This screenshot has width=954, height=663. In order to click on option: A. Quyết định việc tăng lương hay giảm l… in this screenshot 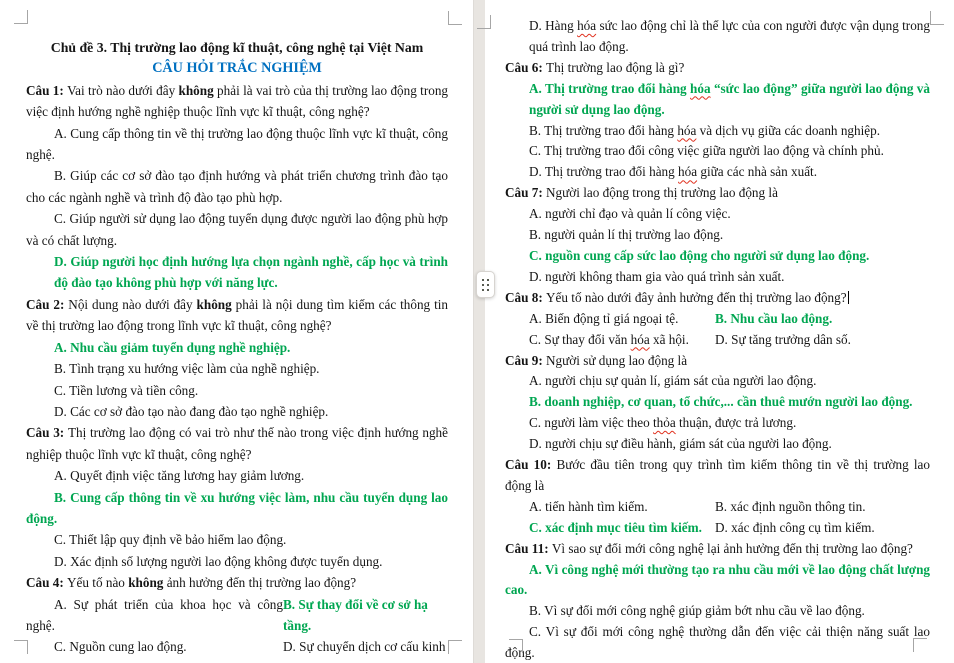, I will do `click(237, 475)`.